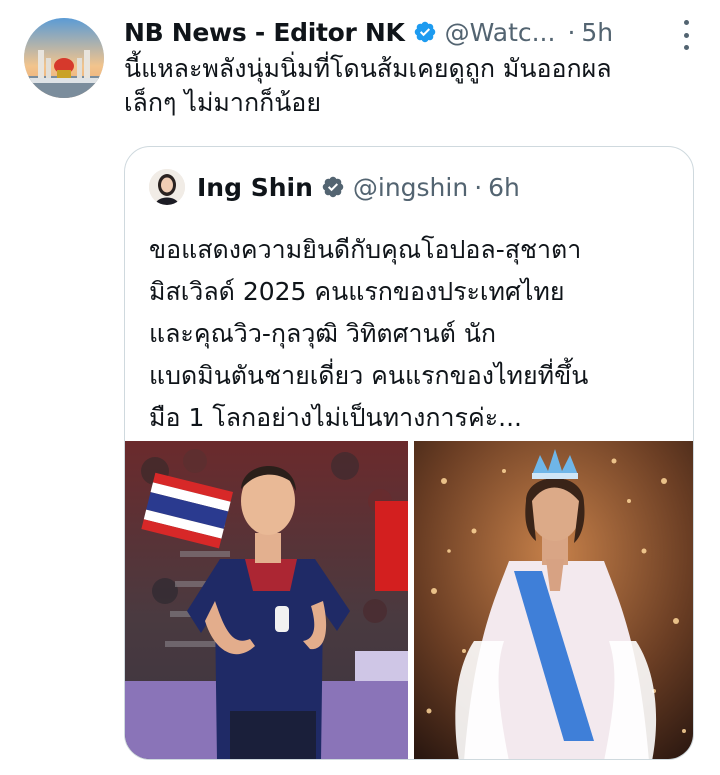 The width and height of the screenshot is (720, 775). I want to click on democracy-monument-avatar-icon, so click(64, 58).